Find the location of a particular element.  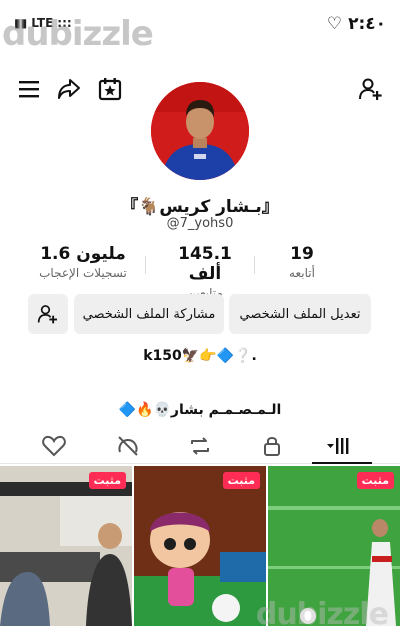

bars-icon: ::: is located at coordinates (64, 23).